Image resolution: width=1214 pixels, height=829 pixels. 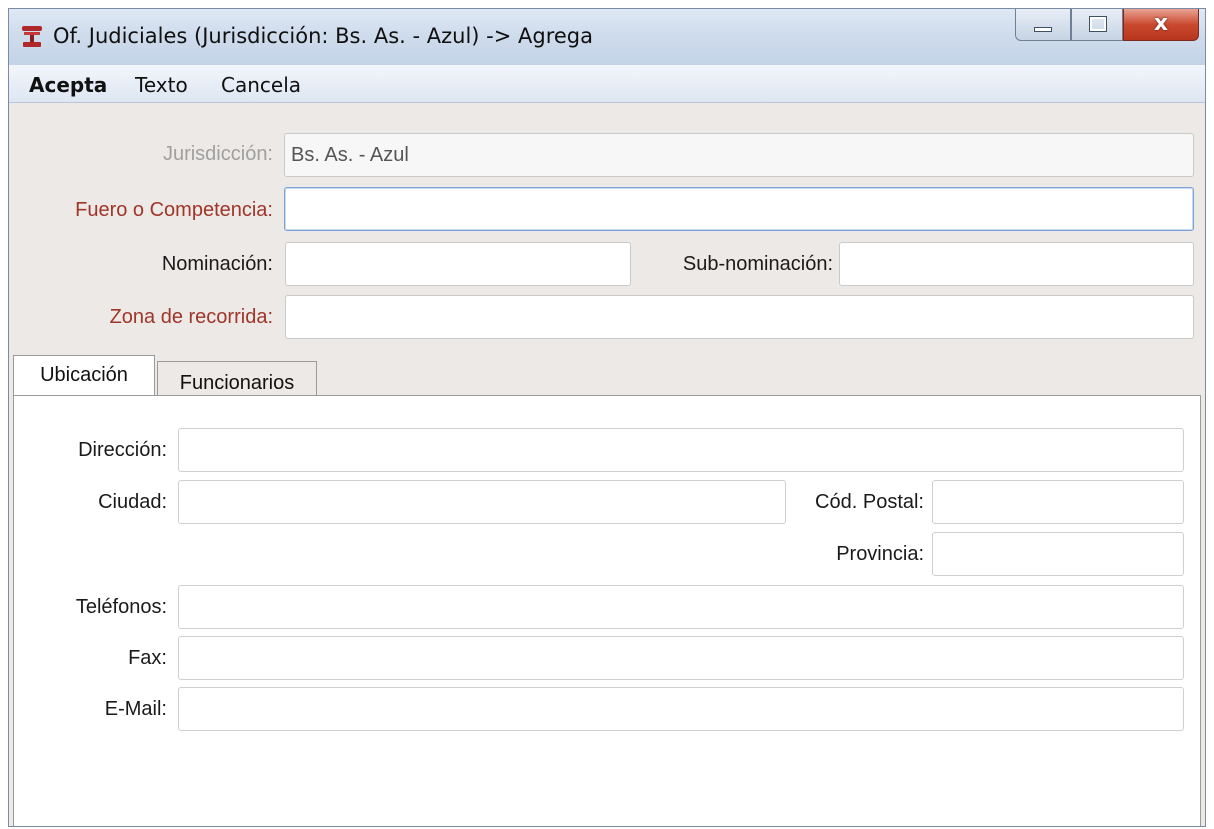 I want to click on maximize-button, so click(x=1097, y=25).